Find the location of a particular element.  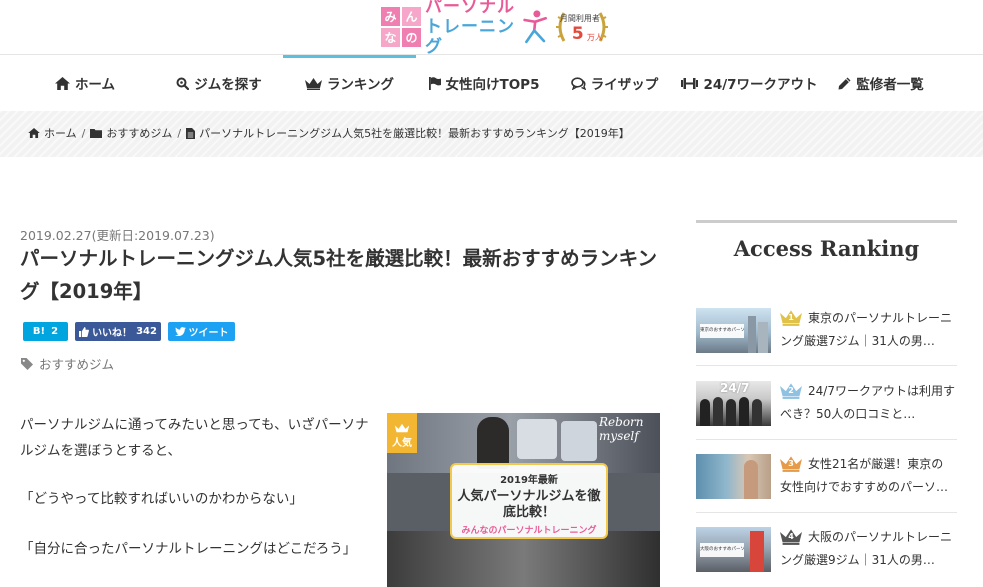

body-paragraph: 「自分に合ったパーソナルトレーニングはどこだろう」 is located at coordinates (188, 549).